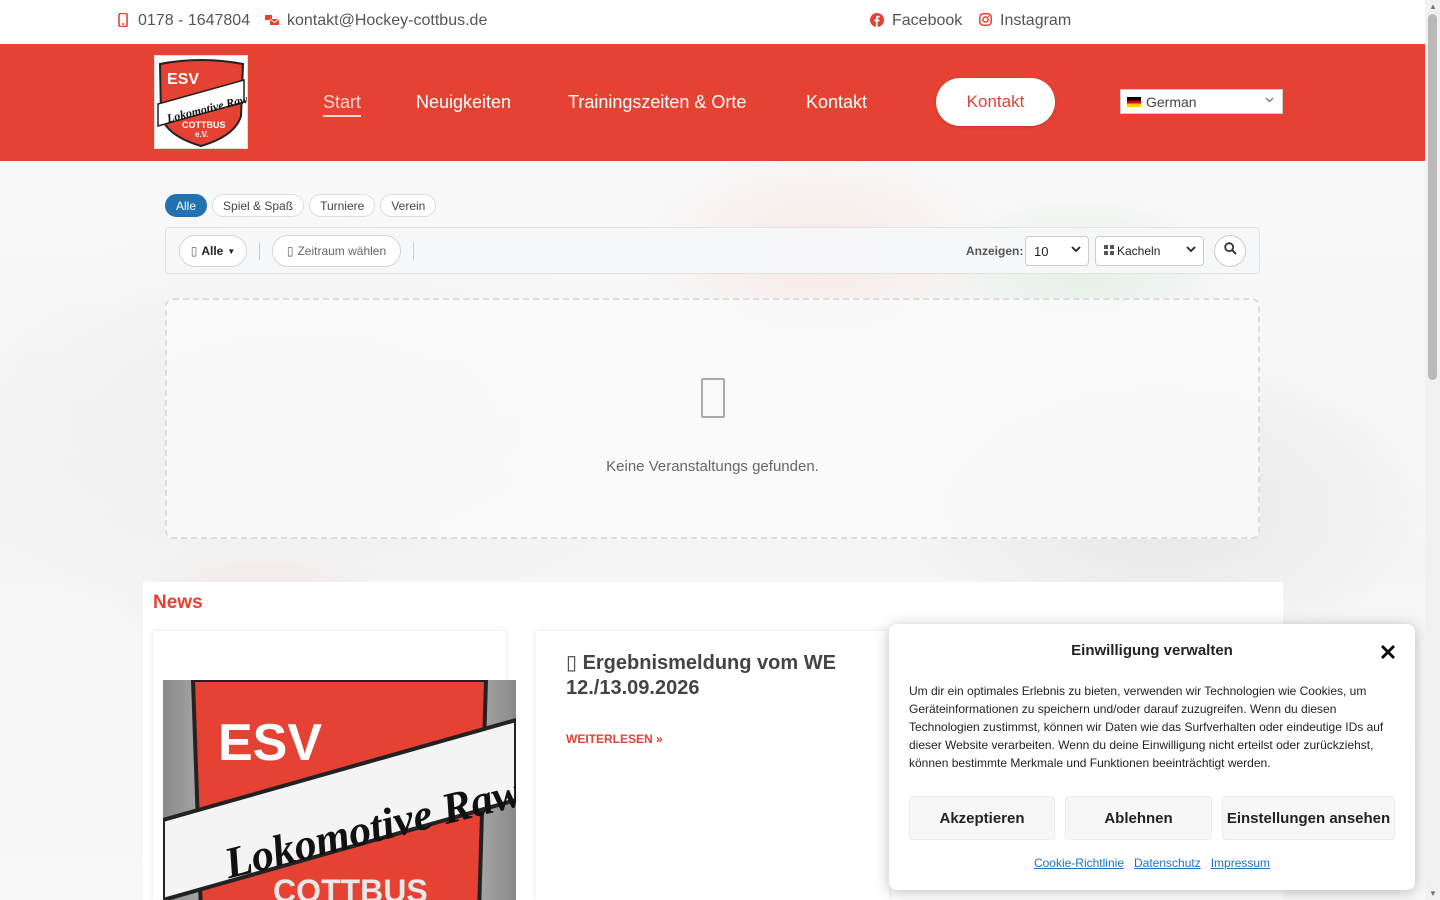 The height and width of the screenshot is (900, 1440). What do you see at coordinates (1433, 6) in the screenshot?
I see `scroll-up-arrow-icon: ▲` at bounding box center [1433, 6].